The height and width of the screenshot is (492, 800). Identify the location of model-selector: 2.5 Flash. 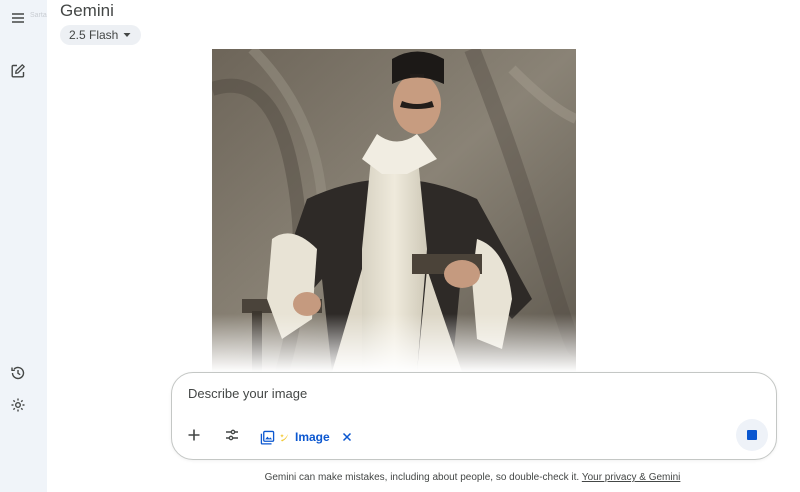
(101, 35).